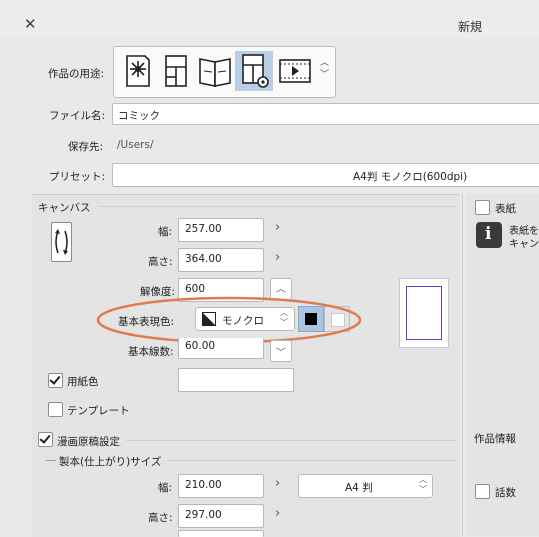 The height and width of the screenshot is (537, 539). I want to click on finish-width-input: 210.00, so click(221, 486).